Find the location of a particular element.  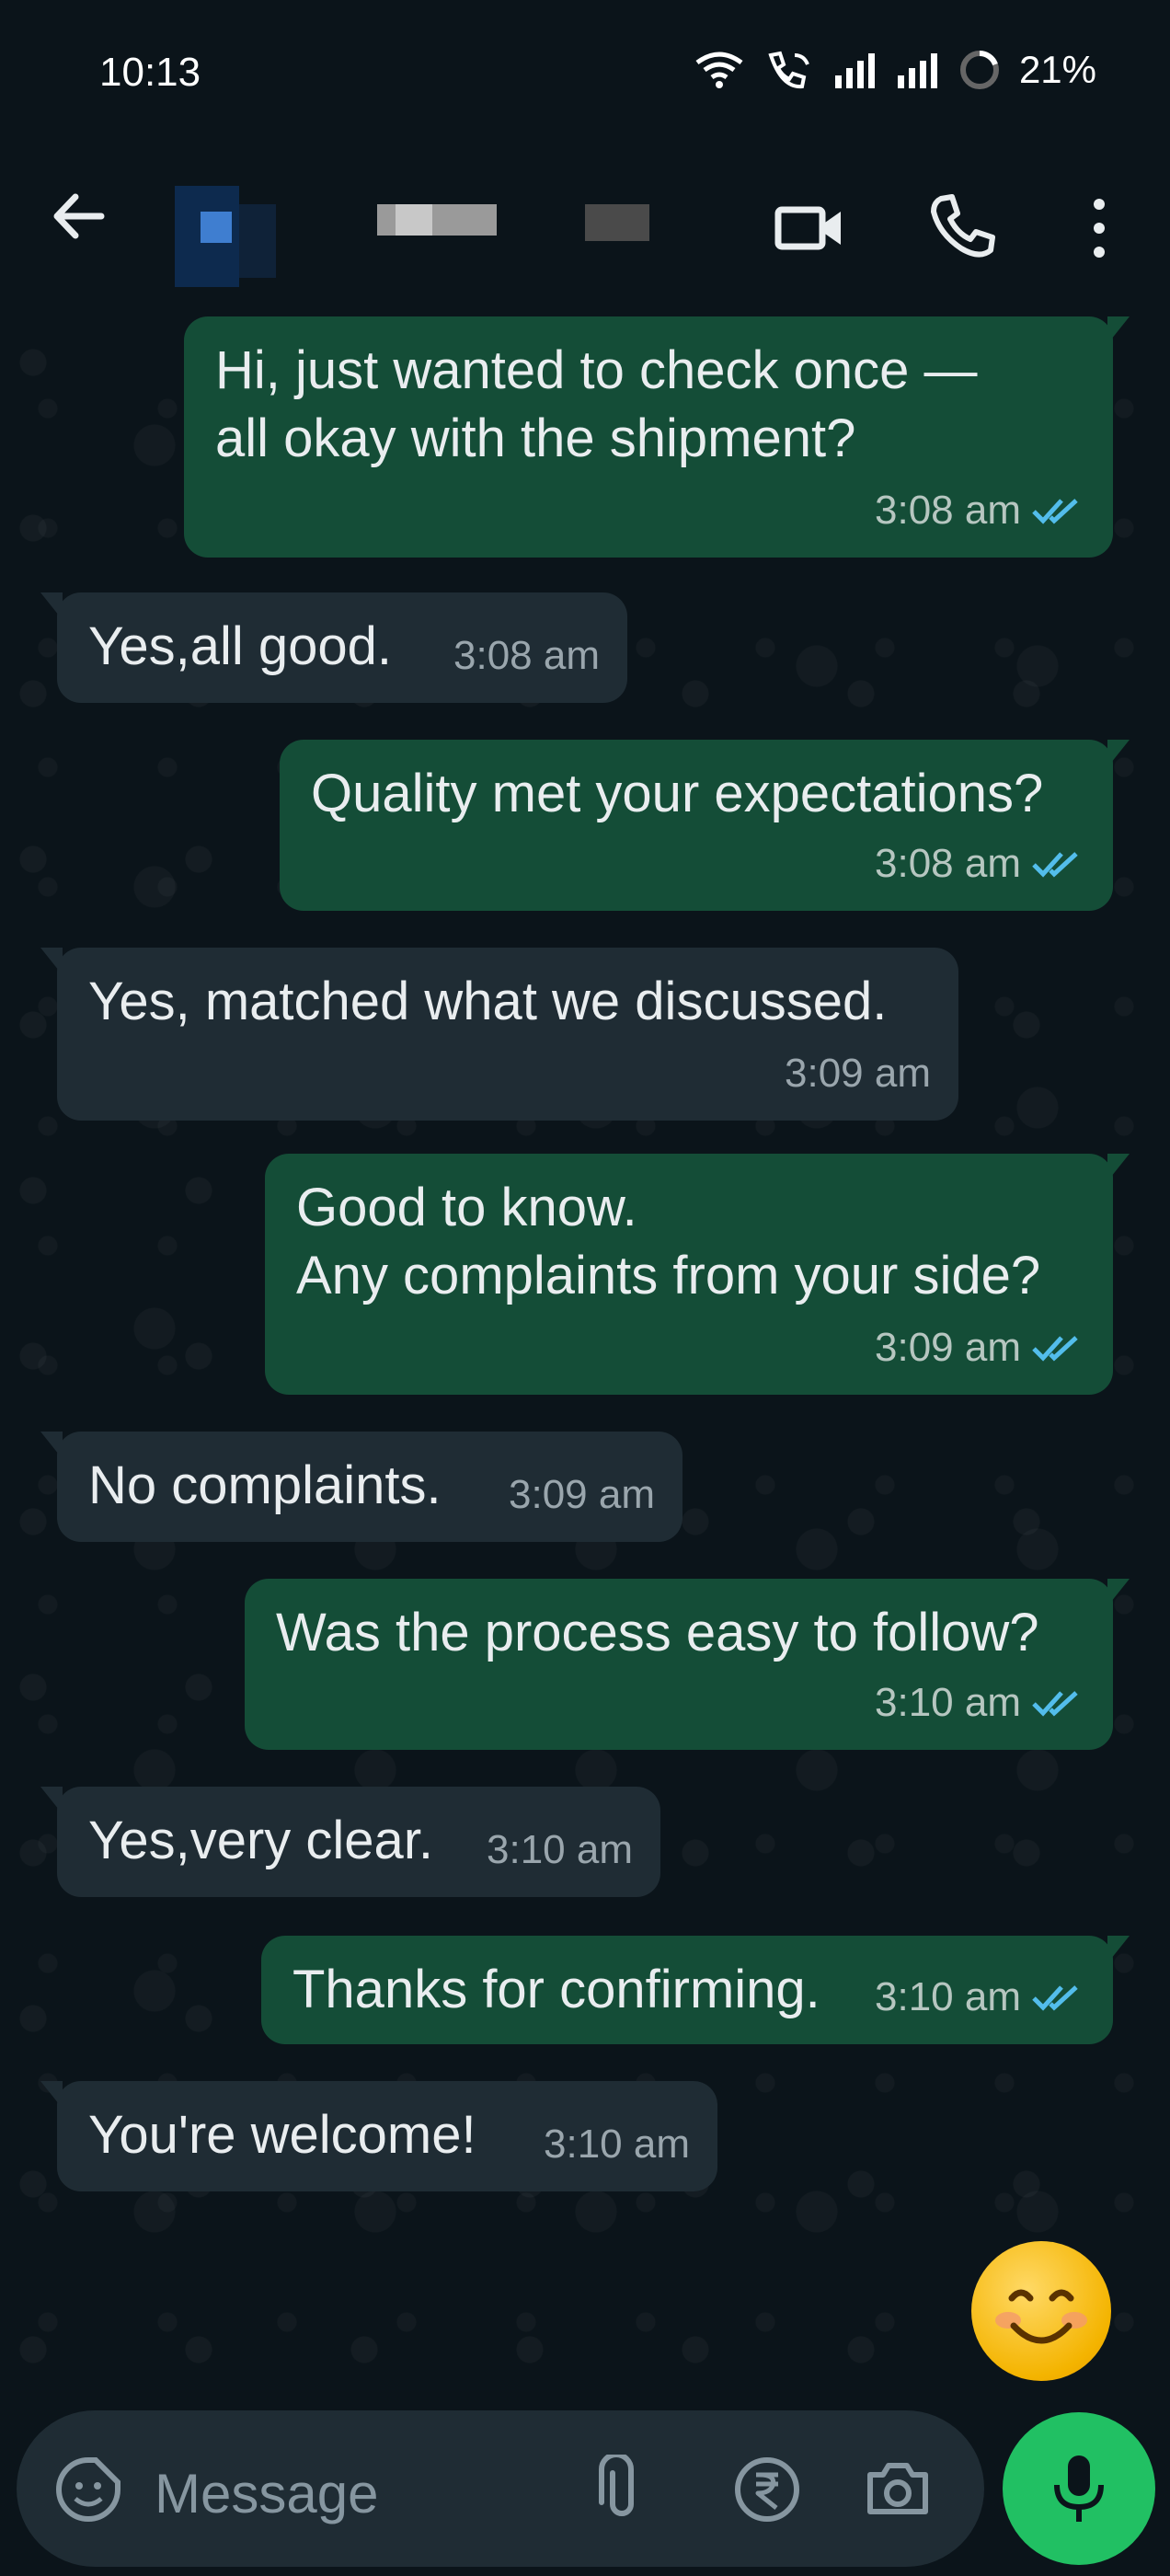

phone-icon is located at coordinates (961, 228).